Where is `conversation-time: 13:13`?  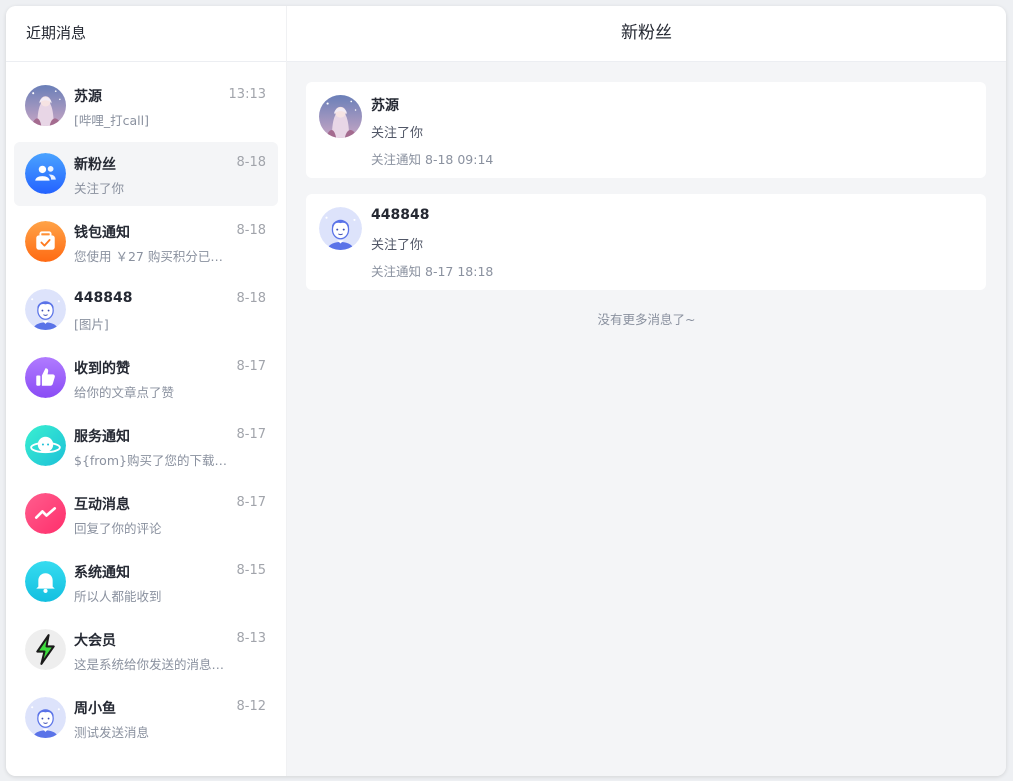
conversation-time: 13:13 is located at coordinates (247, 94).